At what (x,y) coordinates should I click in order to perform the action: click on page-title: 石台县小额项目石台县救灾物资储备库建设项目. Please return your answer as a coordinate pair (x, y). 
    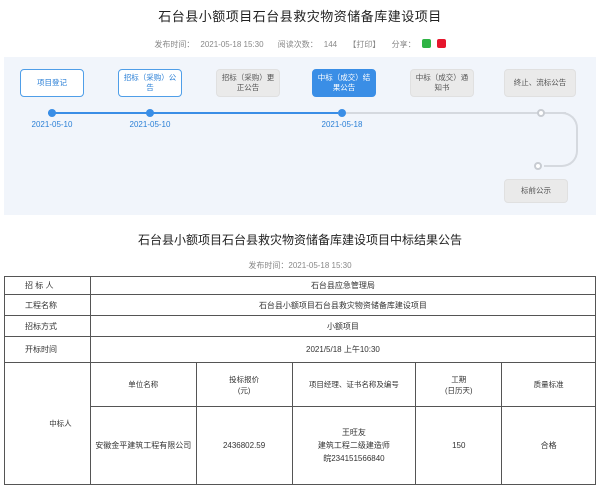
    Looking at the image, I should click on (300, 16).